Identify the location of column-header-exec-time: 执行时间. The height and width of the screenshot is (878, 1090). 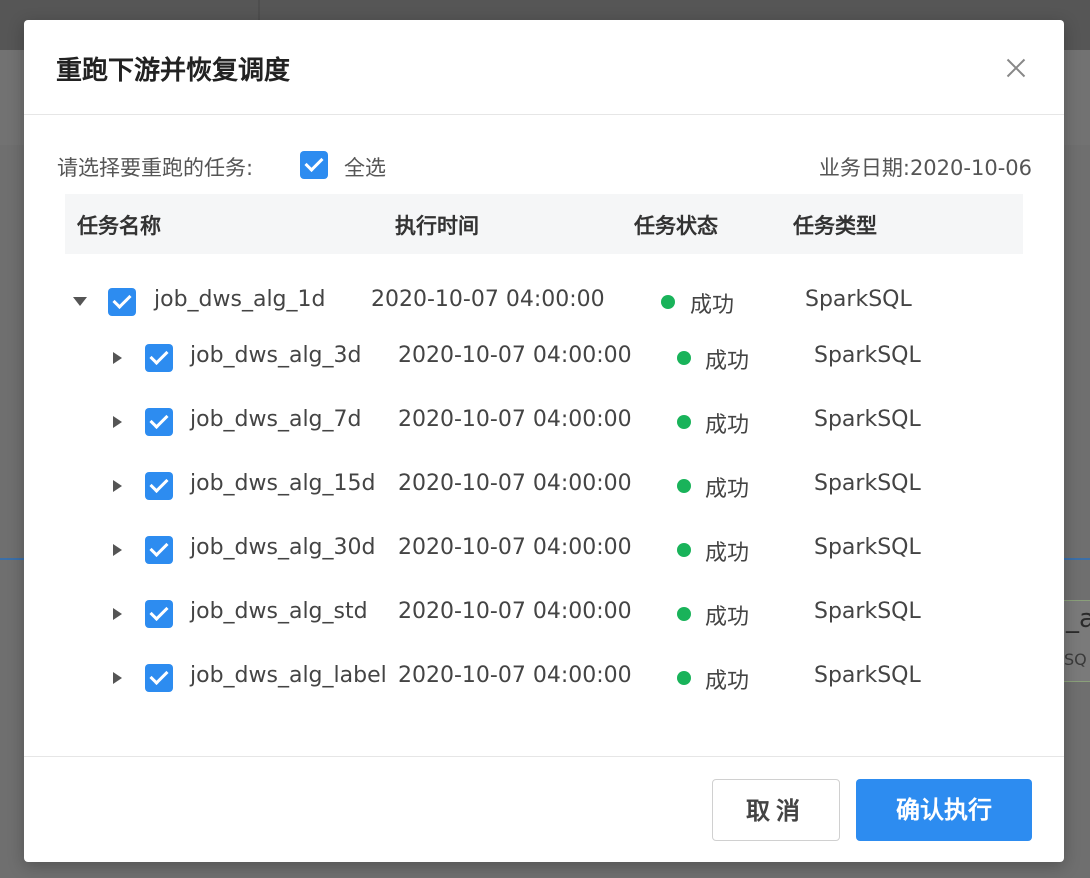
(437, 226).